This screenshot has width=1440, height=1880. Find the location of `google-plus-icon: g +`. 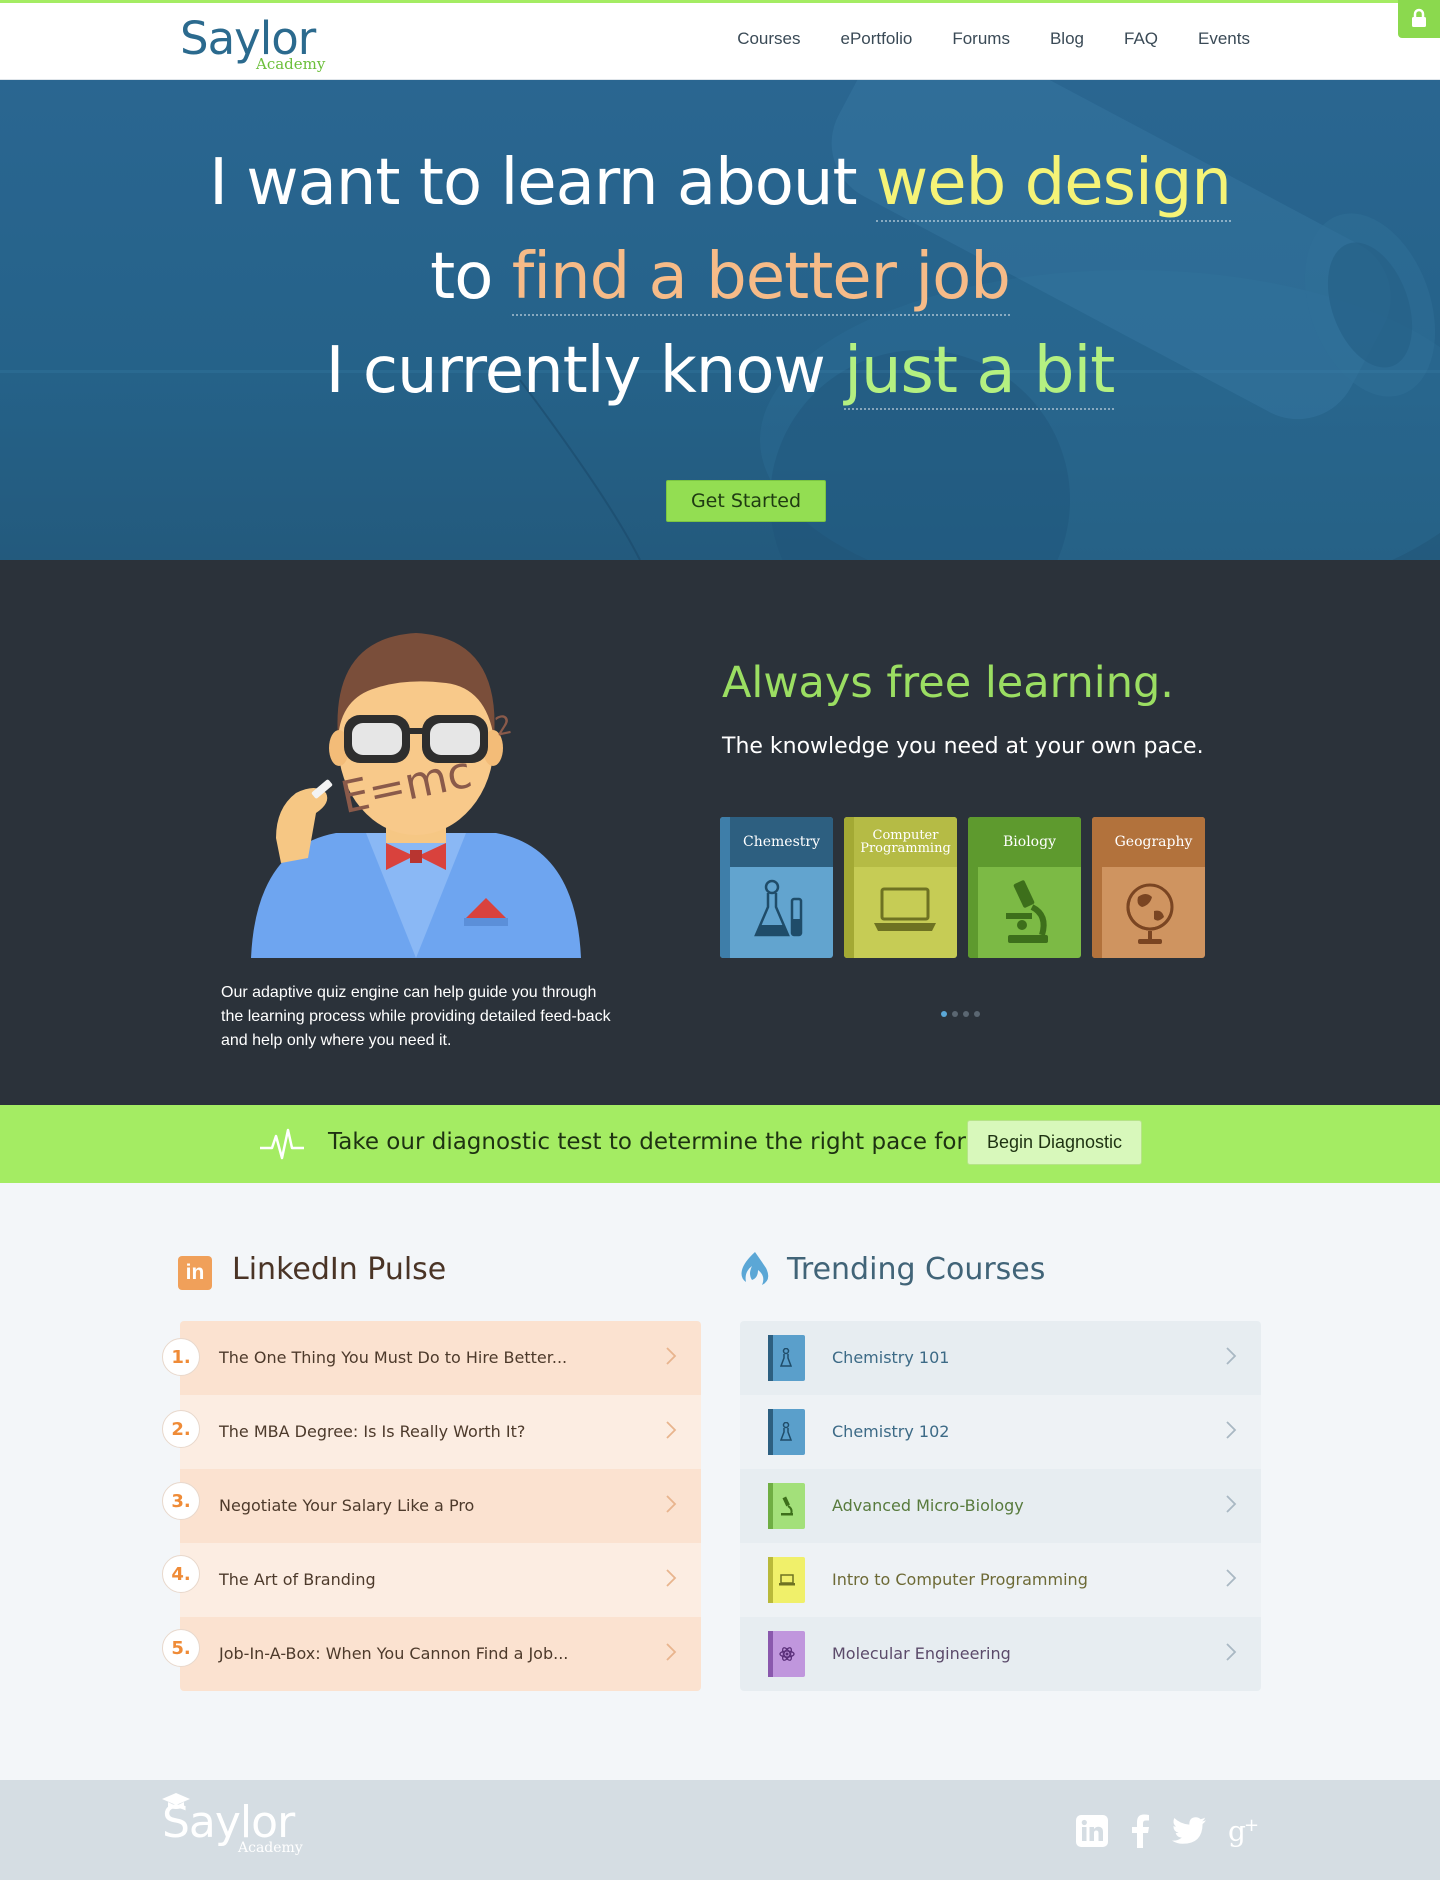

google-plus-icon: g + is located at coordinates (1244, 1833).